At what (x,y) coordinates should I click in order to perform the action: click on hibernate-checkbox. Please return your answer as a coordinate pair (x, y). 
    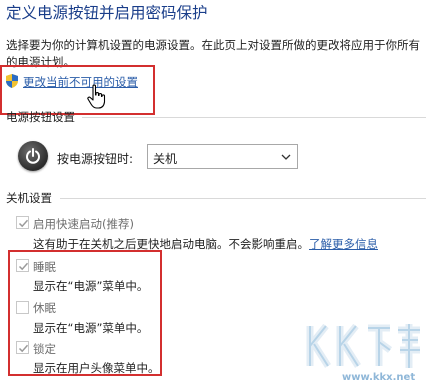
    Looking at the image, I should click on (22, 307).